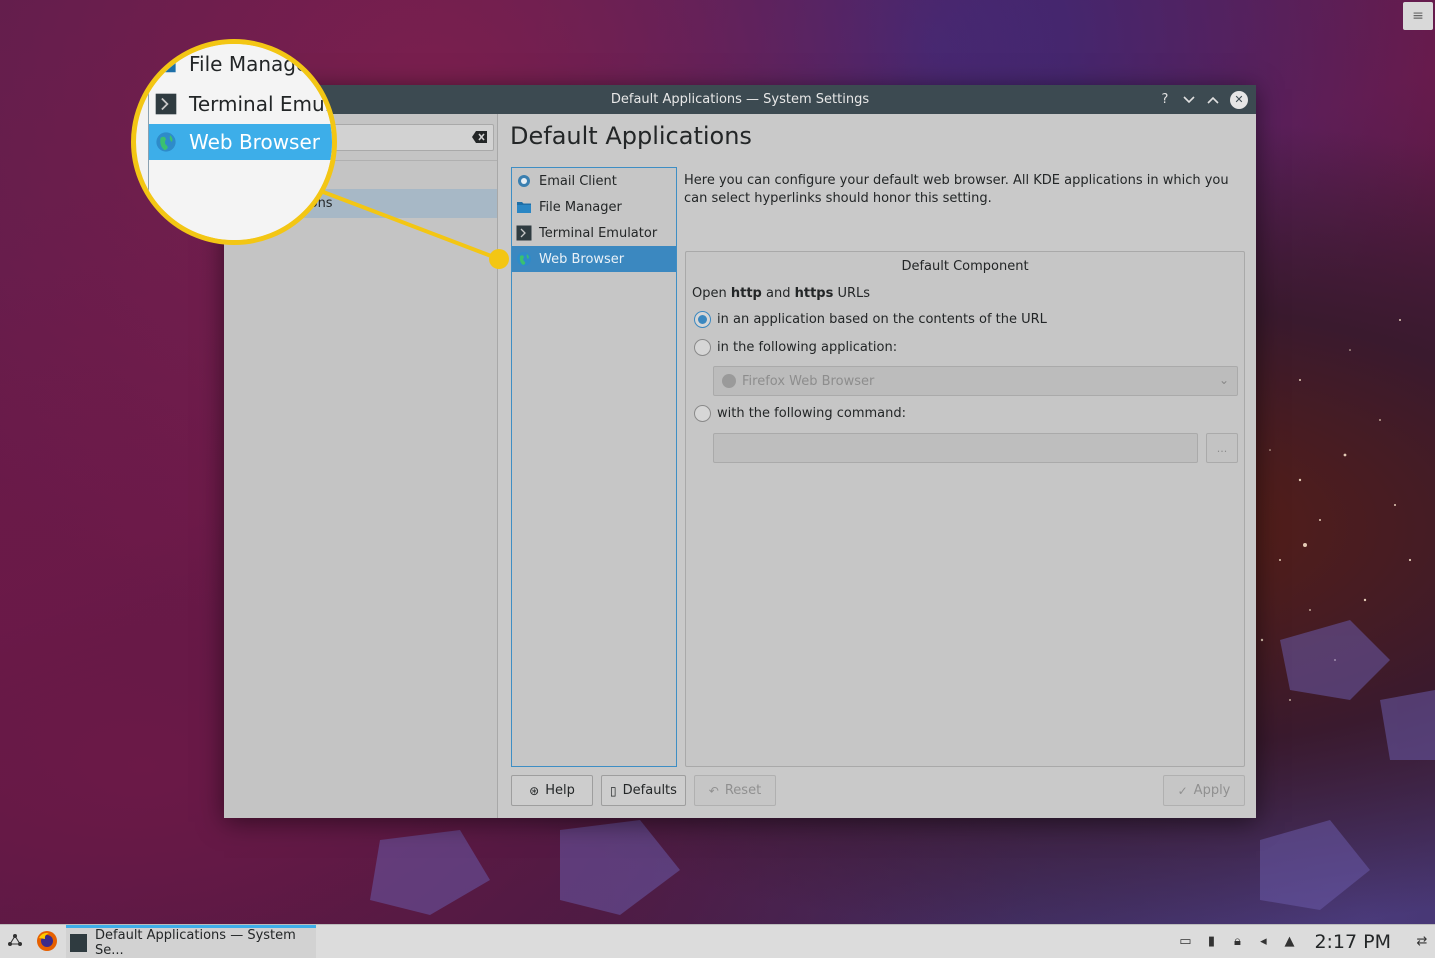 Image resolution: width=1435 pixels, height=958 pixels. I want to click on apply-button: ✓ Apply, so click(1204, 790).